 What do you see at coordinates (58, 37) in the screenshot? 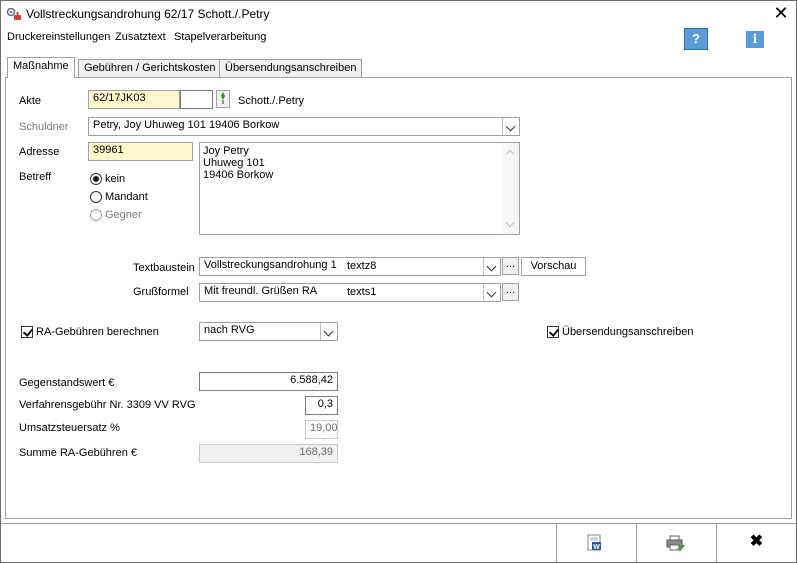
I see `menu-druckereinstellungen: Druckereinstellungen` at bounding box center [58, 37].